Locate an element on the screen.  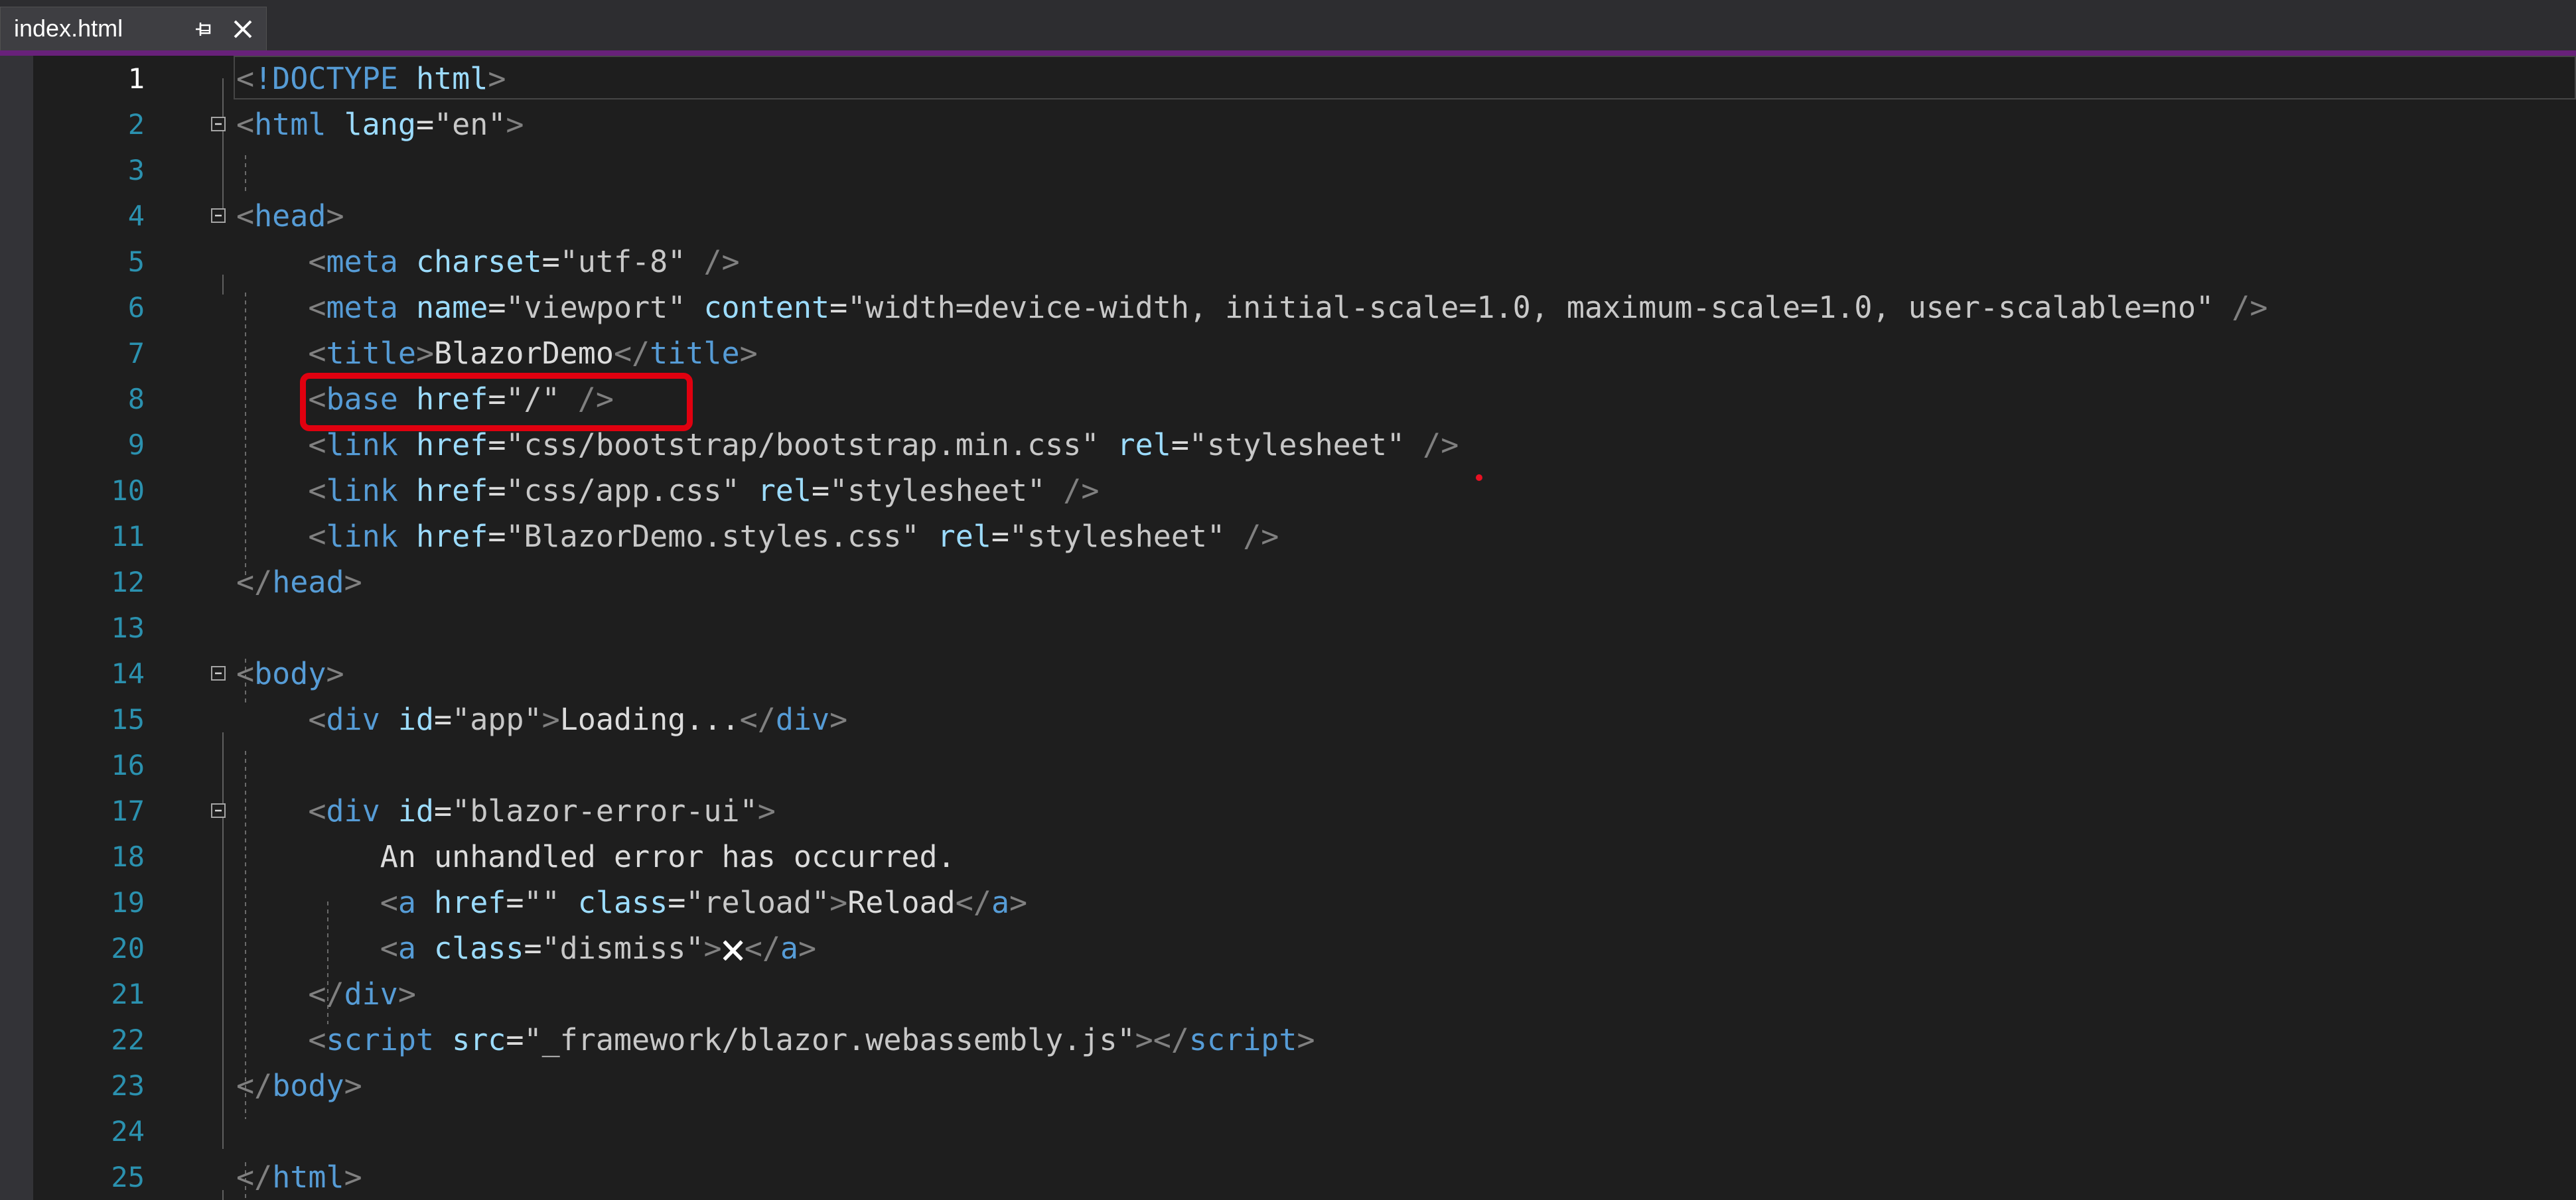
token-del: </ is located at coordinates (632, 353).